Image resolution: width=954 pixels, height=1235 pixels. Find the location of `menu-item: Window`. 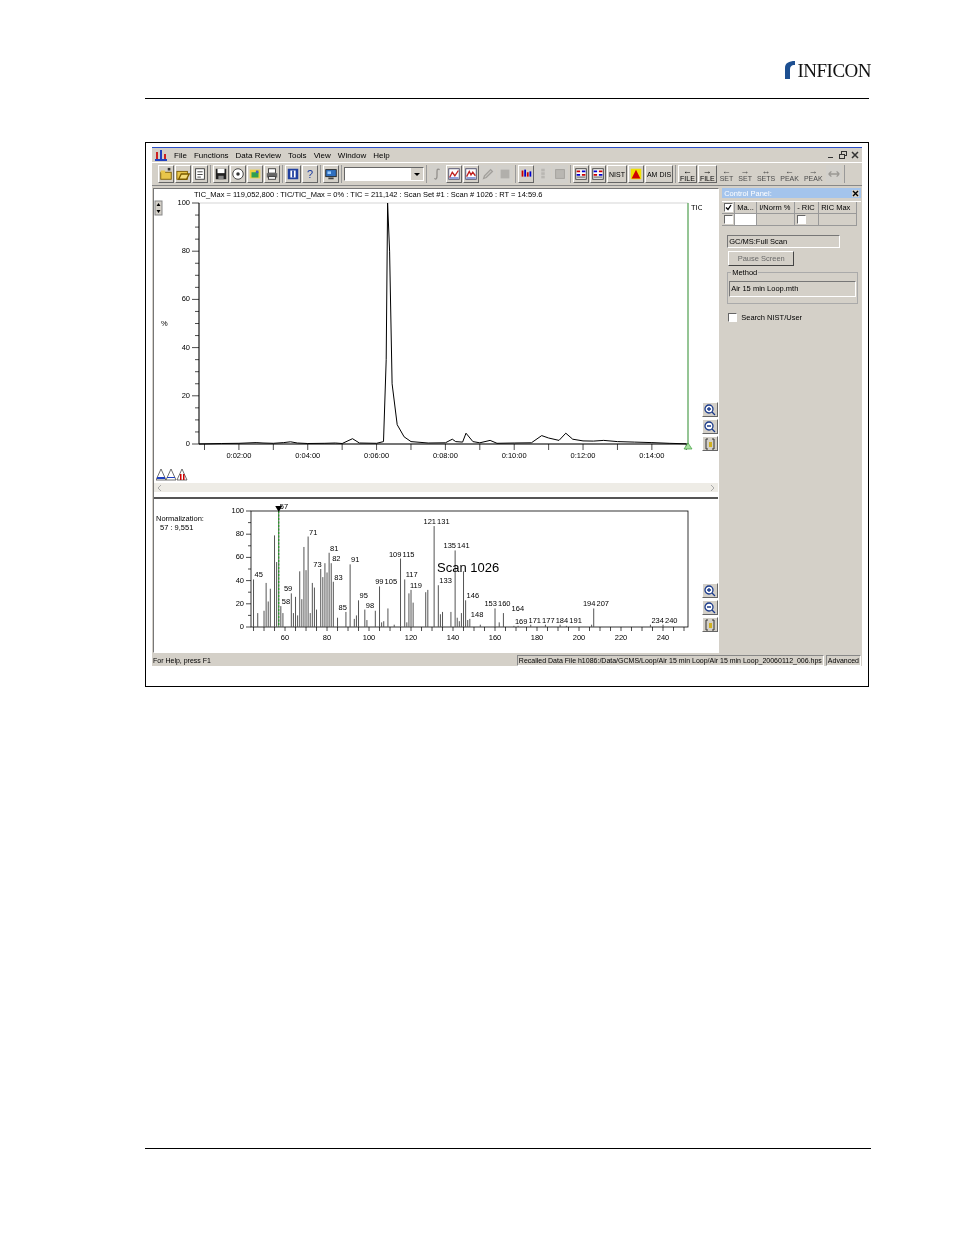

menu-item: Window is located at coordinates (352, 155).